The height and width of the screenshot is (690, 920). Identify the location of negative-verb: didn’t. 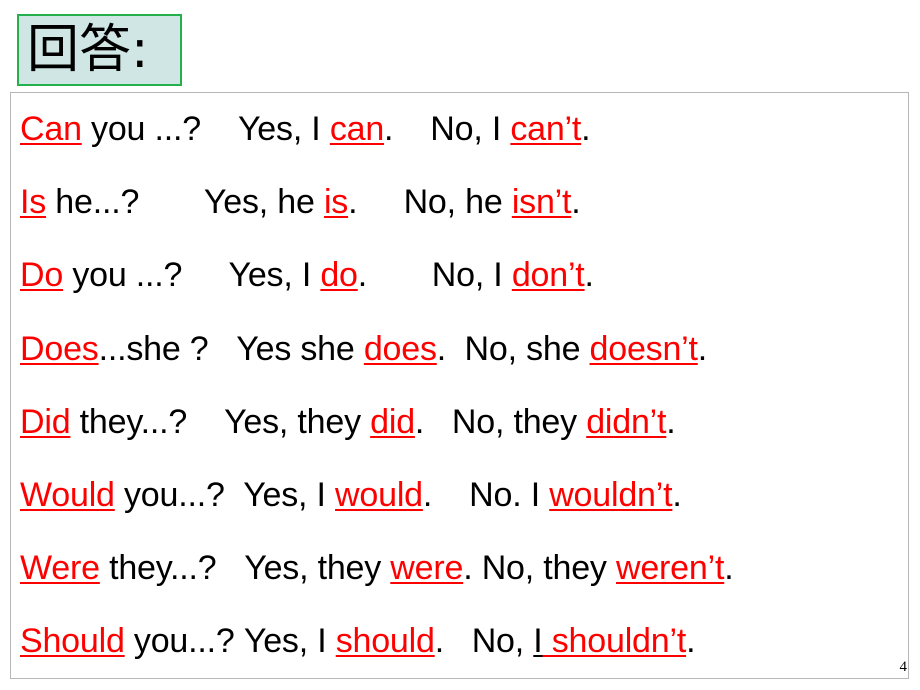
(626, 421).